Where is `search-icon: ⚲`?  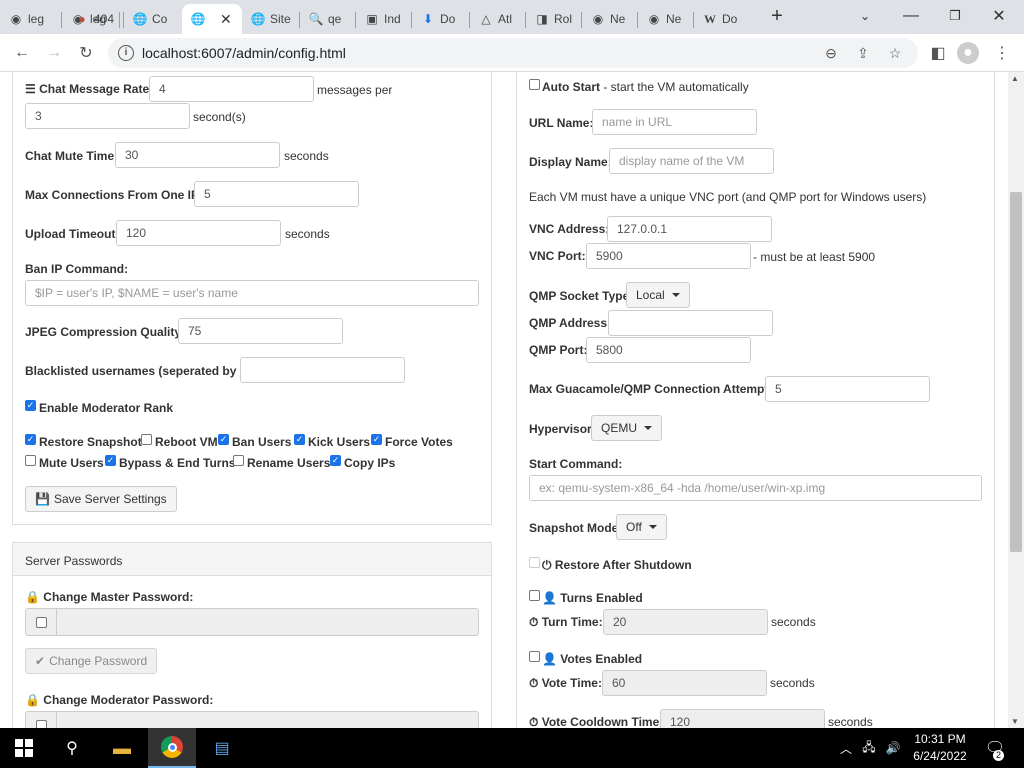
search-icon: ⚲ is located at coordinates (72, 748).